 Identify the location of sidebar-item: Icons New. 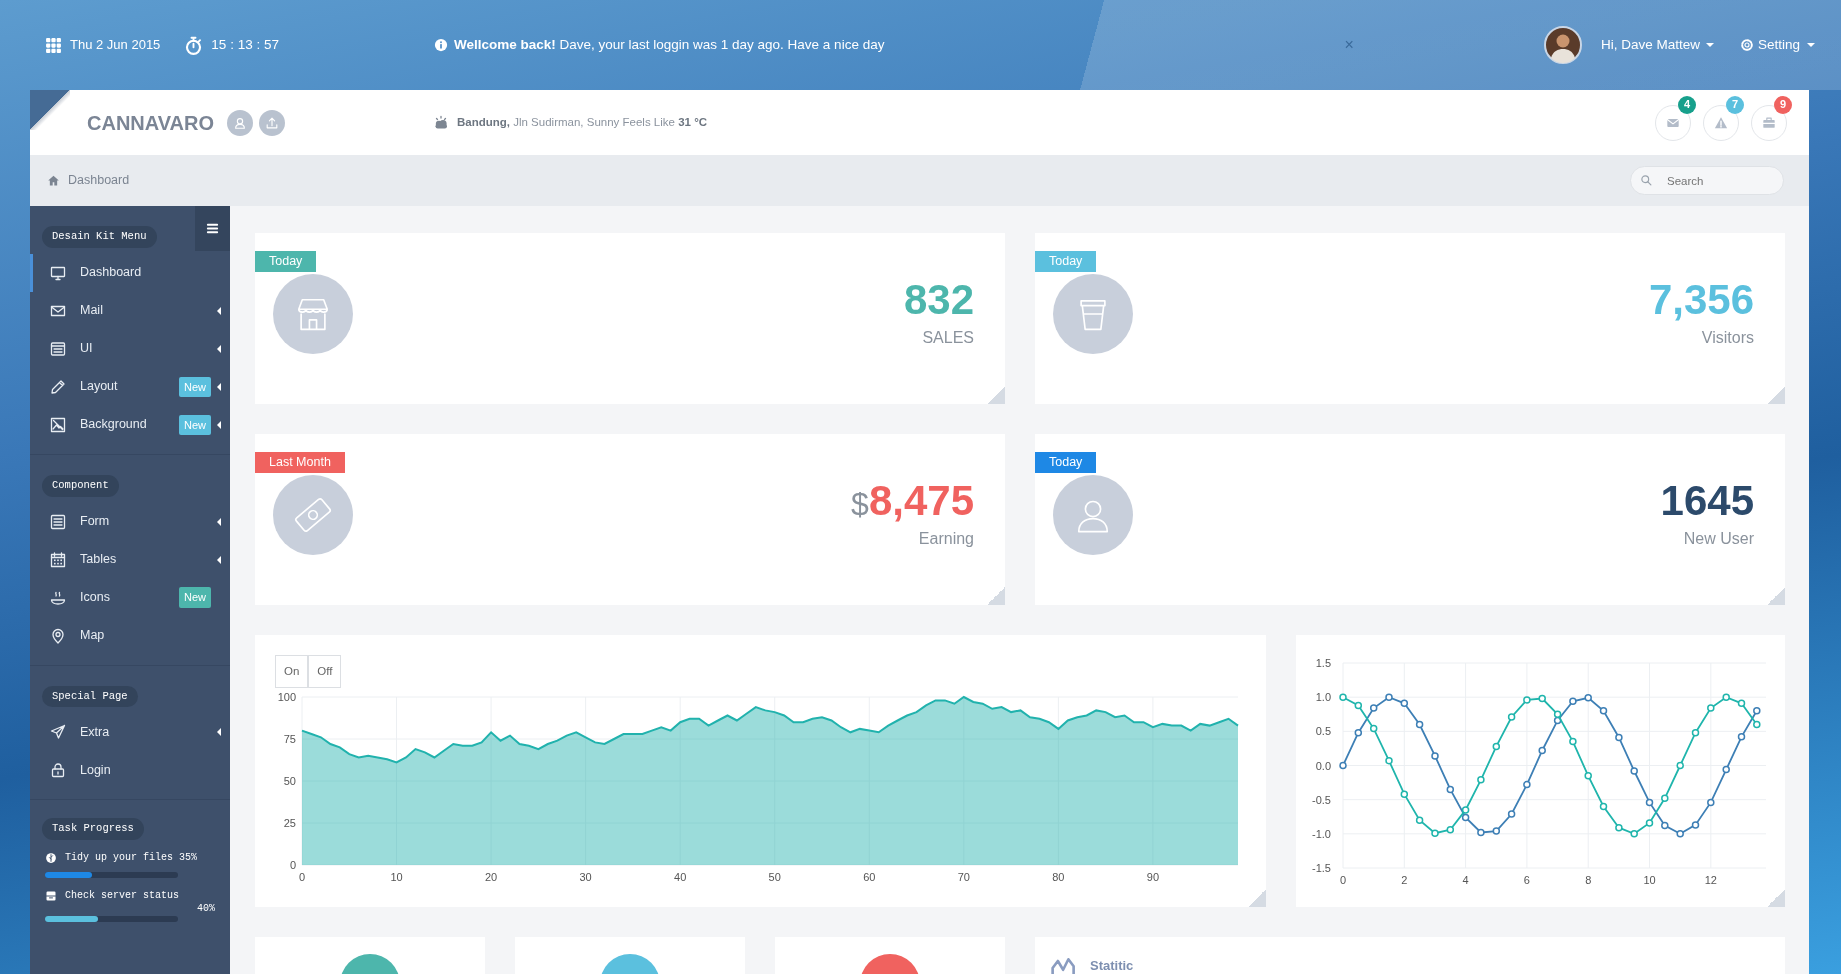
(130, 597).